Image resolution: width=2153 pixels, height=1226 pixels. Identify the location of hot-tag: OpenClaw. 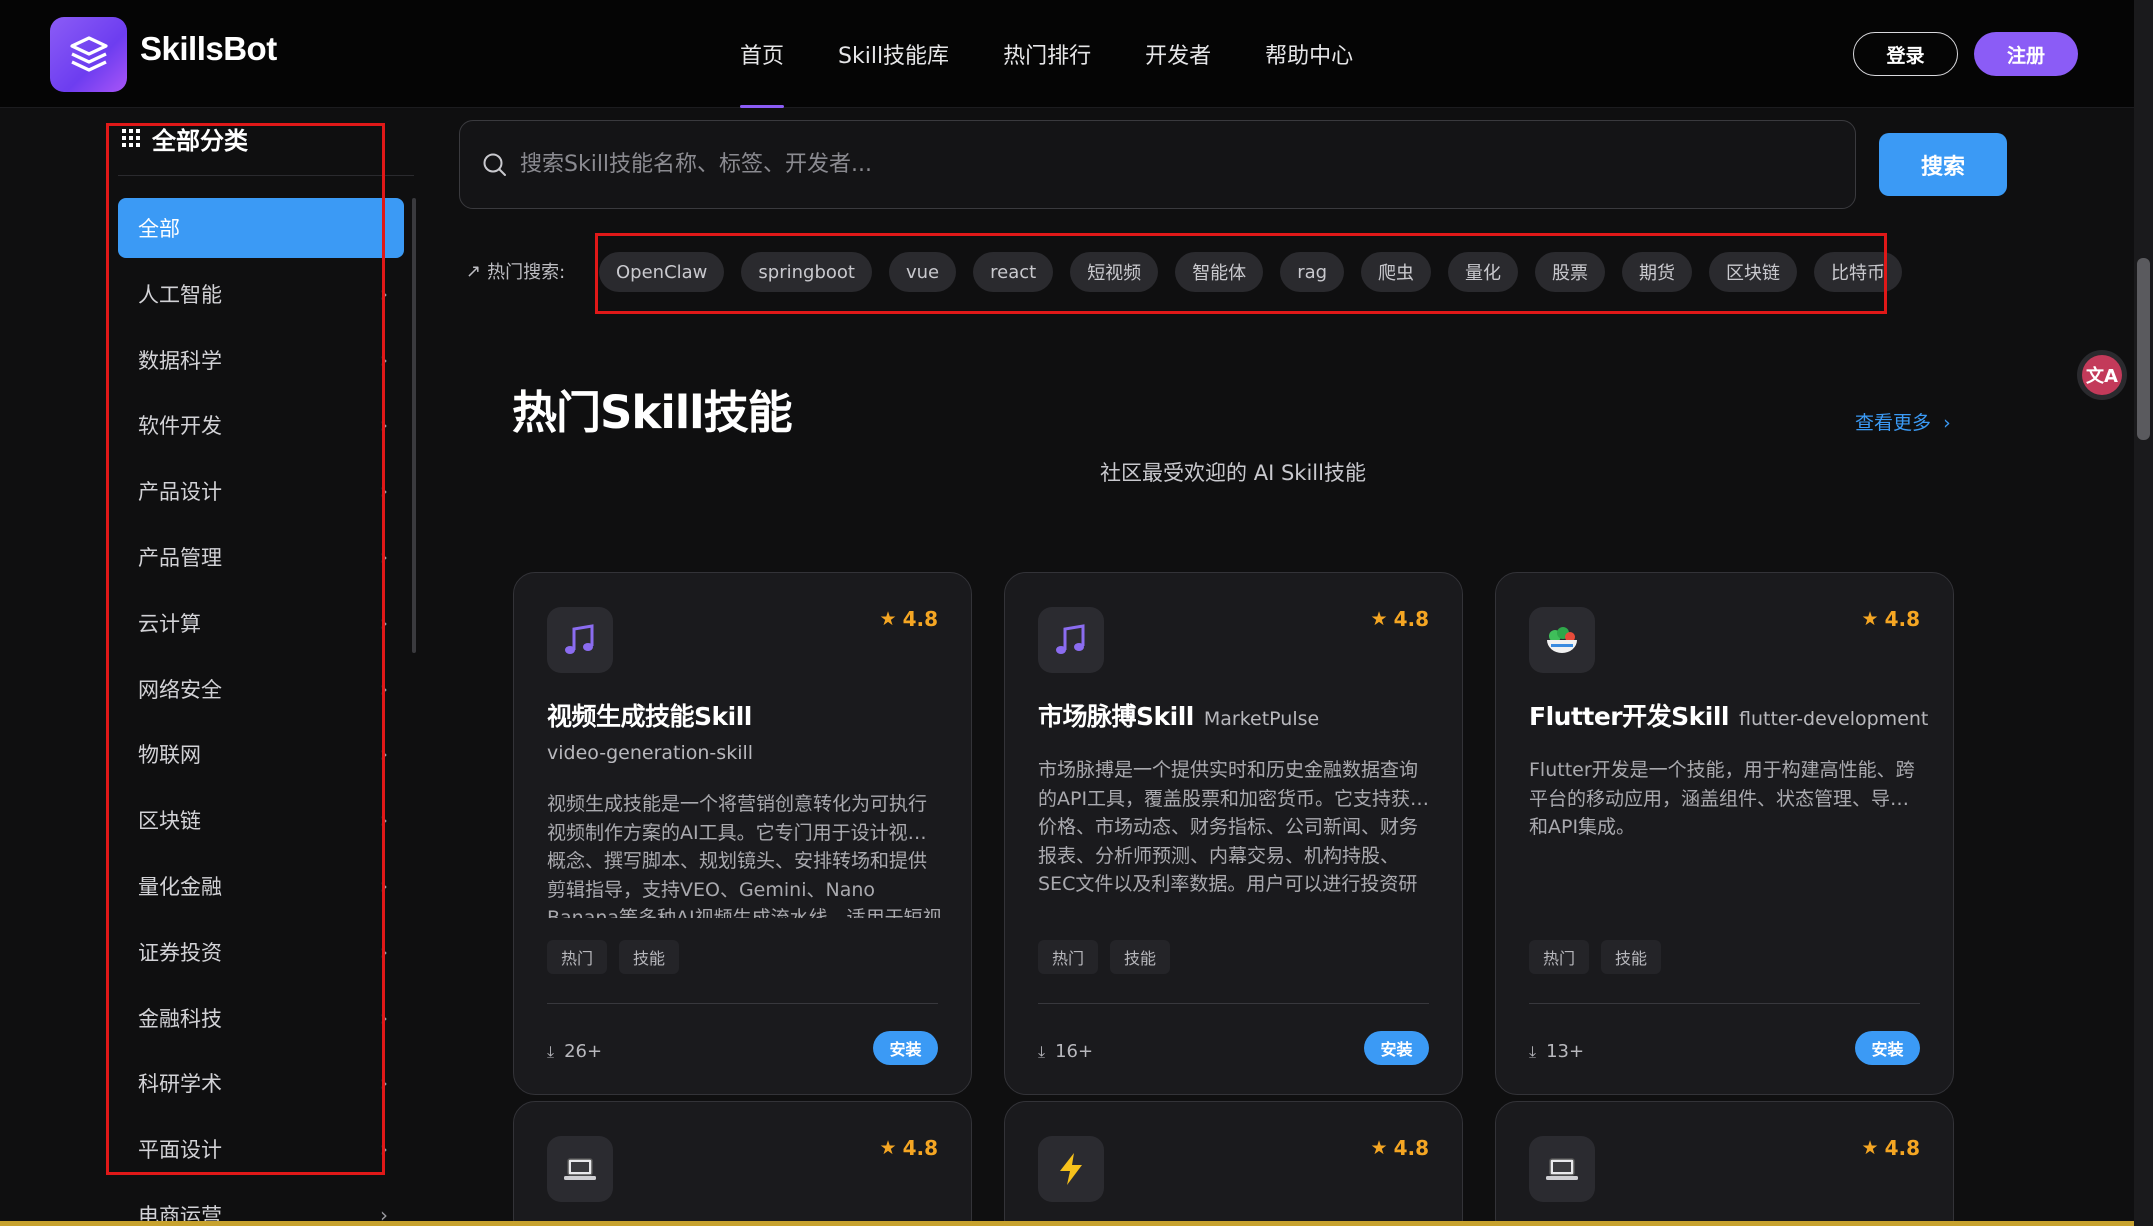
(662, 272).